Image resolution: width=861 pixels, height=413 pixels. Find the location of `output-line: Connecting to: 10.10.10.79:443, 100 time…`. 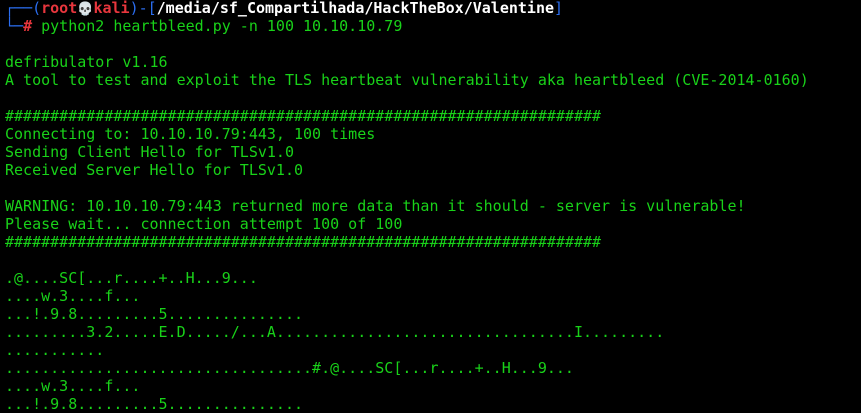

output-line: Connecting to: 10.10.10.79:443, 100 time… is located at coordinates (190, 134).